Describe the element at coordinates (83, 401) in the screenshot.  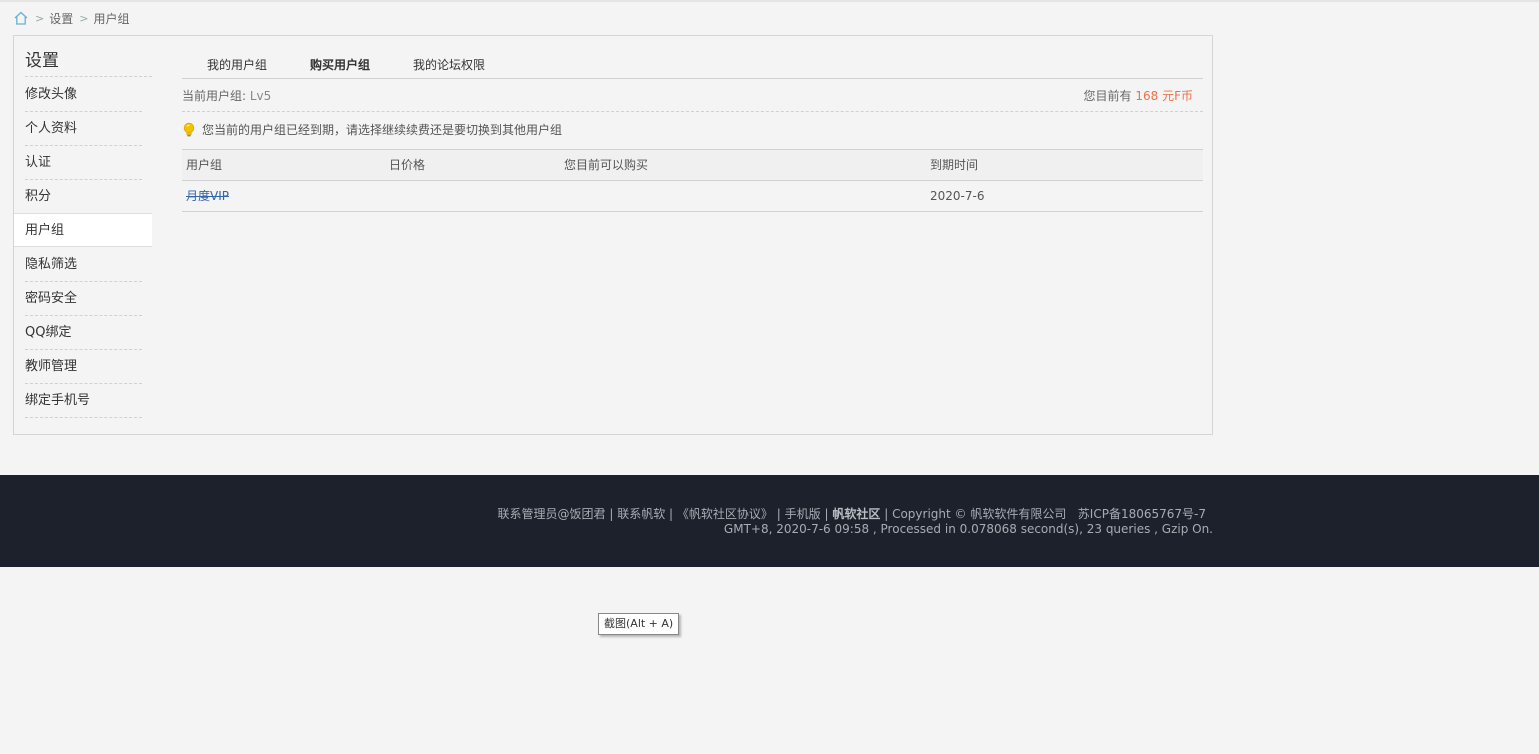
I see `sidebar-item-phone: 绑定手机号` at that location.